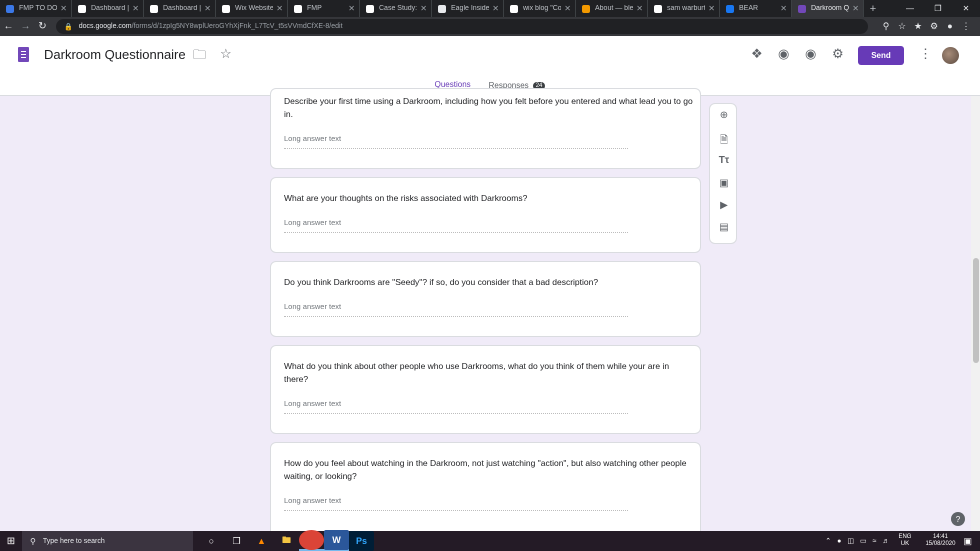 Image resolution: width=980 pixels, height=551 pixels. I want to click on extension-icon: ★, so click(918, 26).